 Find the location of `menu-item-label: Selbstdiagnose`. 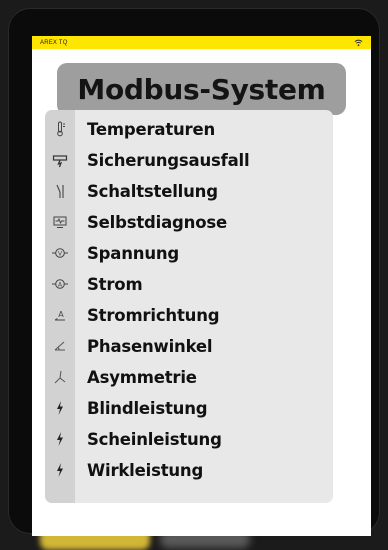

menu-item-label: Selbstdiagnose is located at coordinates (157, 222).